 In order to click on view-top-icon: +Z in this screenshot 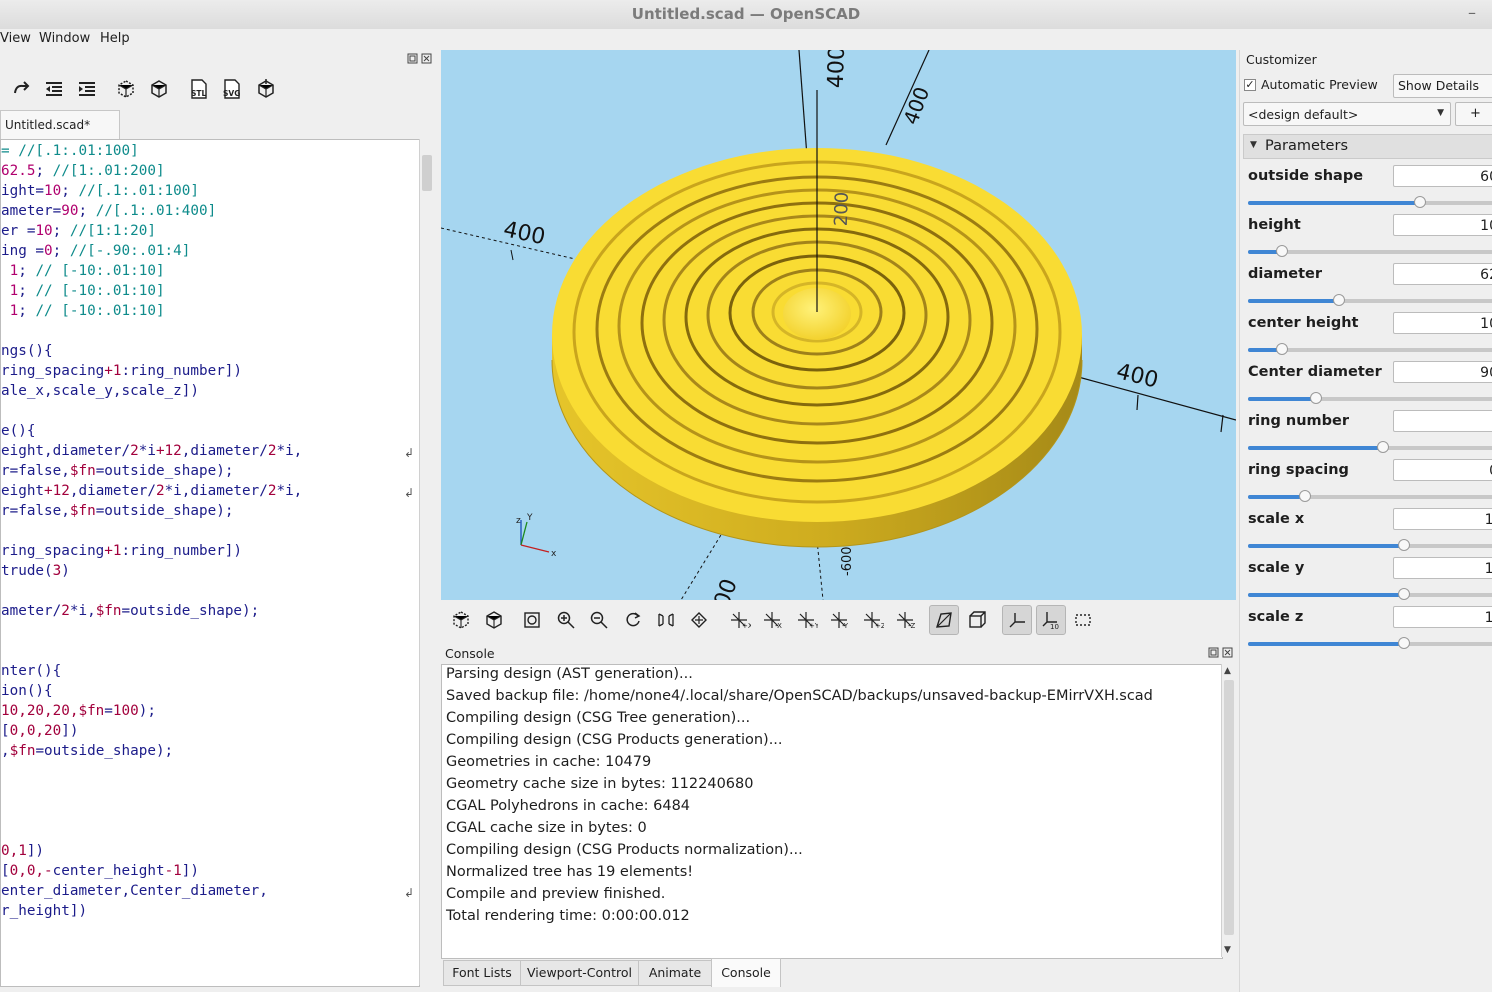, I will do `click(873, 620)`.